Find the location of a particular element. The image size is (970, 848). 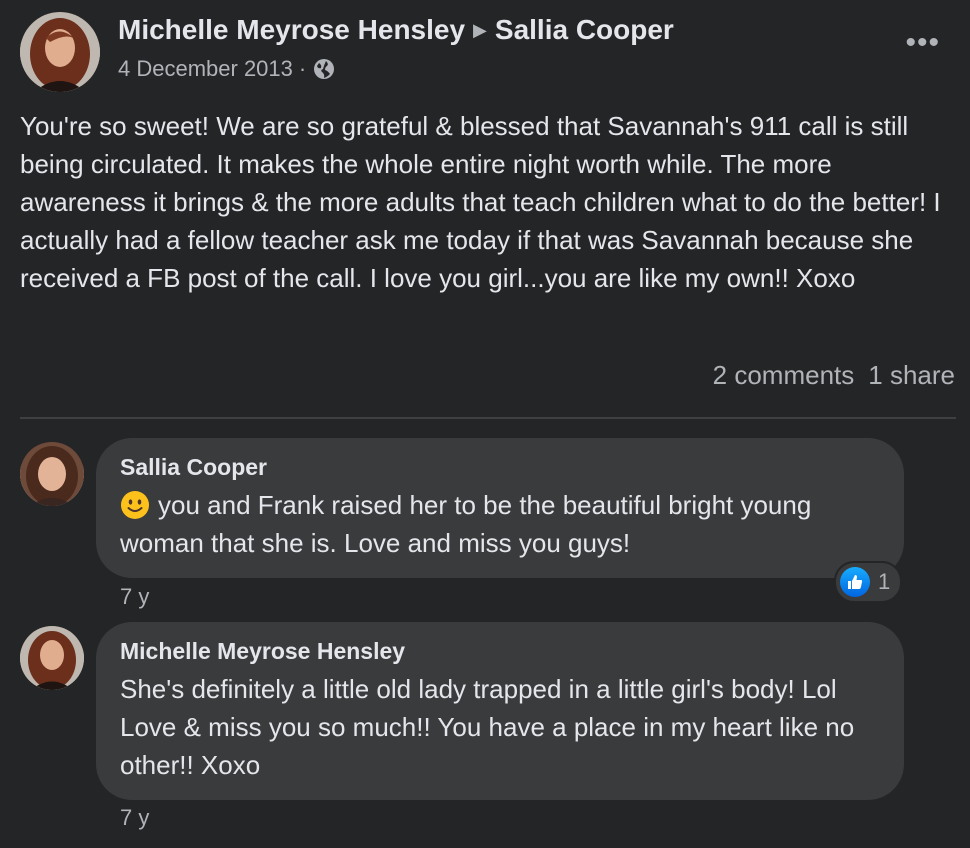

target-name-link: Sallia Cooper is located at coordinates (584, 29).